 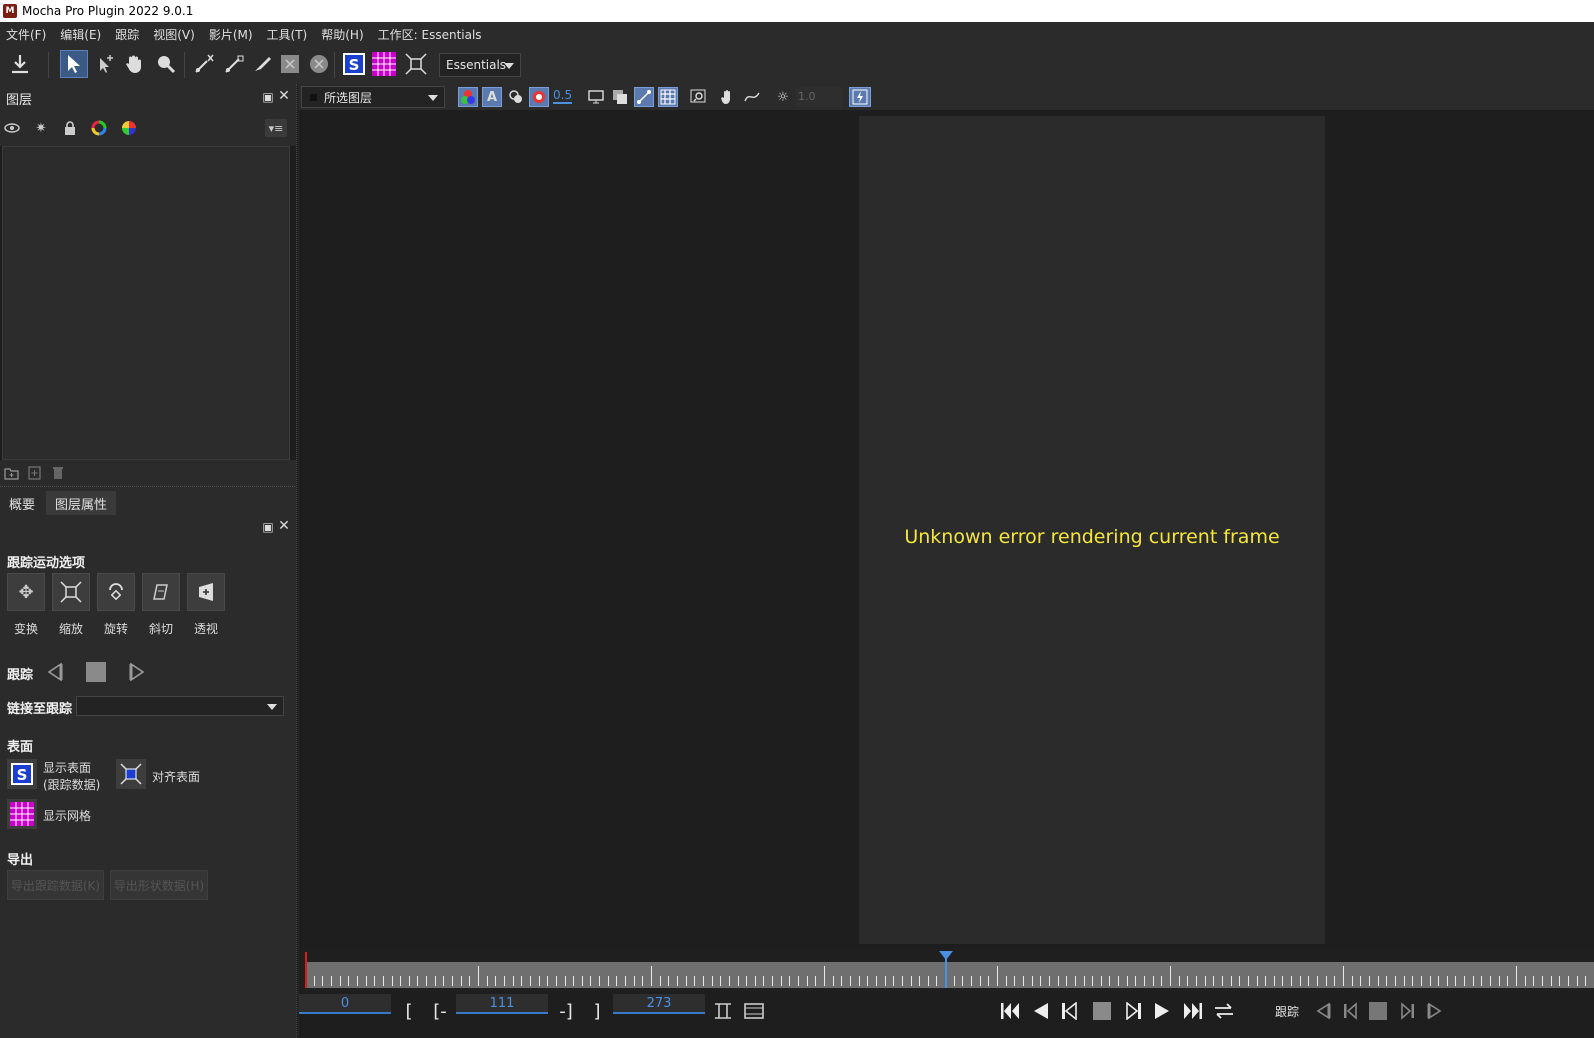 What do you see at coordinates (291, 34) in the screenshot?
I see `menu-tools: 工具(T)` at bounding box center [291, 34].